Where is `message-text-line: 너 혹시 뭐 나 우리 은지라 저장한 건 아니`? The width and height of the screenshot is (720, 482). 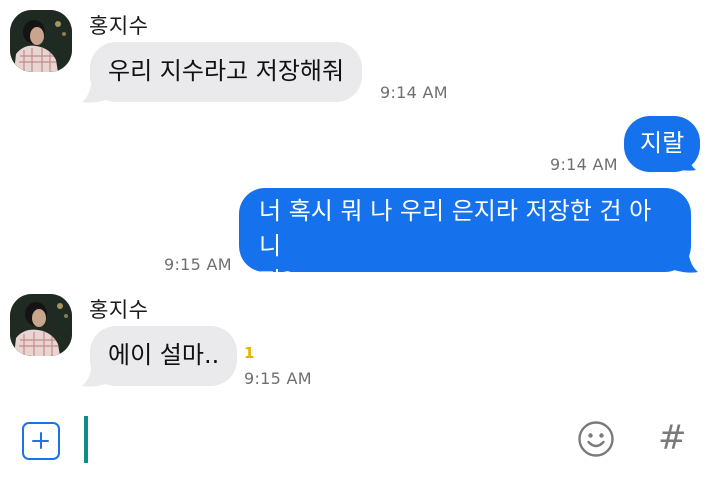
message-text-line: 너 혹시 뭐 나 우리 은지라 저장한 건 아니 is located at coordinates (455, 228).